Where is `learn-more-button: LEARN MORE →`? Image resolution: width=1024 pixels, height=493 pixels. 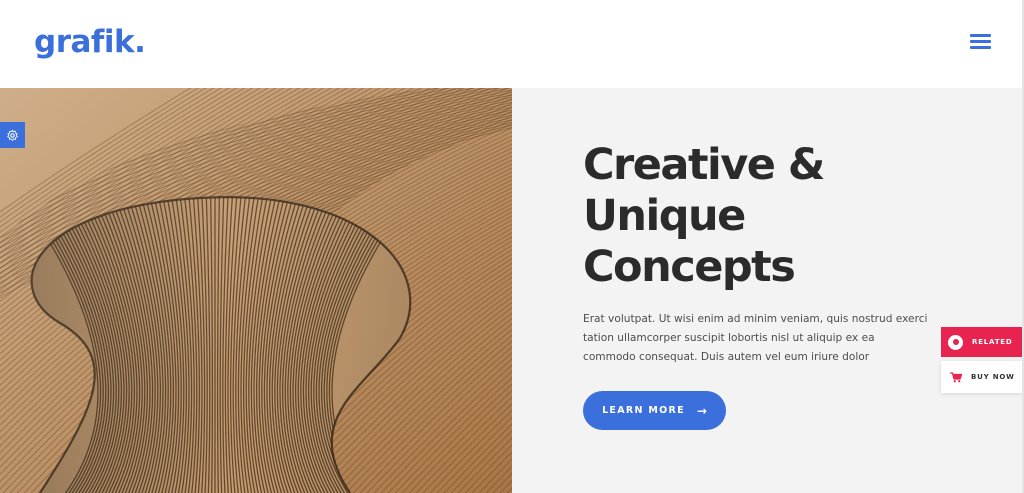
learn-more-button: LEARN MORE → is located at coordinates (654, 410).